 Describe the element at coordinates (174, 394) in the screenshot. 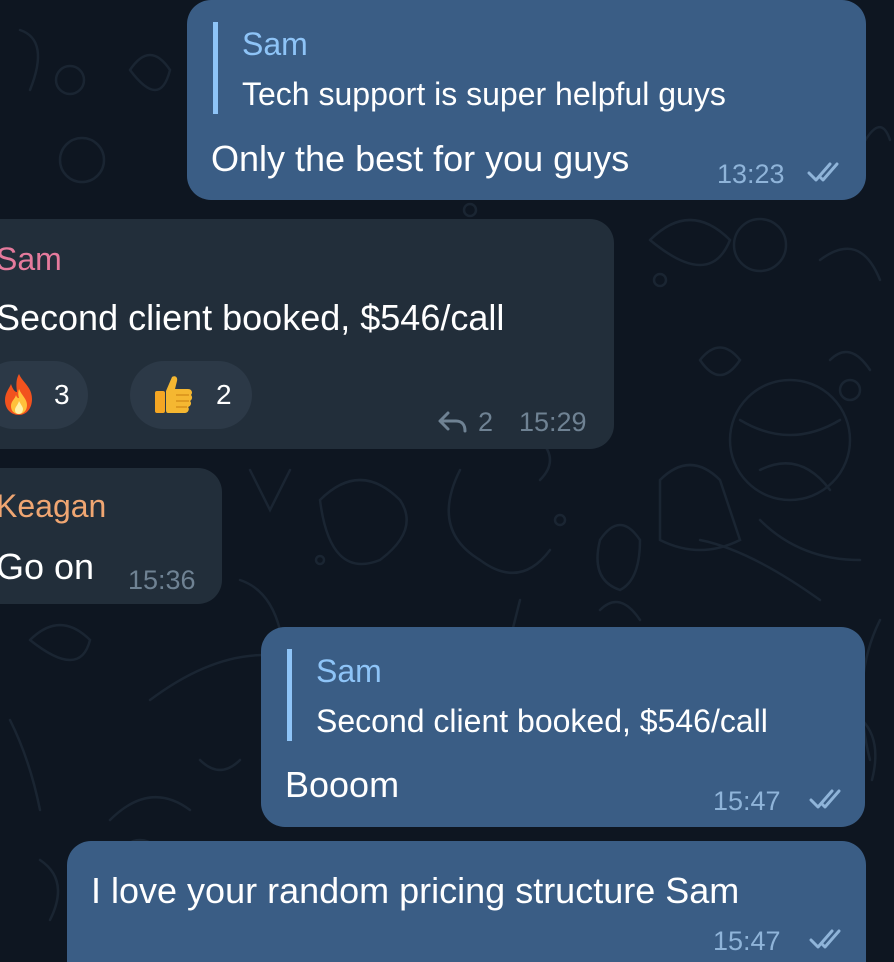

I see `thumbs-up-emoji` at that location.